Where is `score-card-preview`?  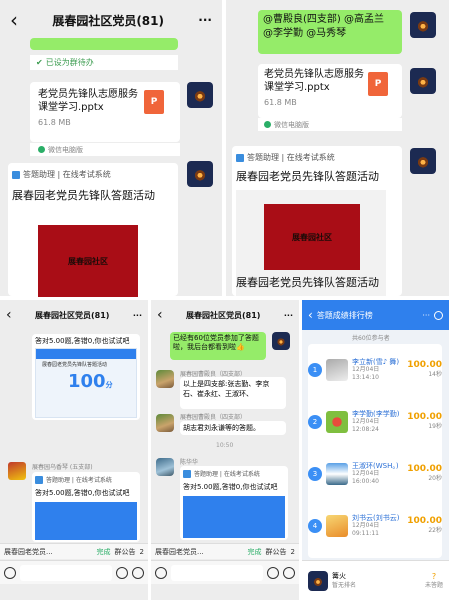 score-card-preview is located at coordinates (86, 521).